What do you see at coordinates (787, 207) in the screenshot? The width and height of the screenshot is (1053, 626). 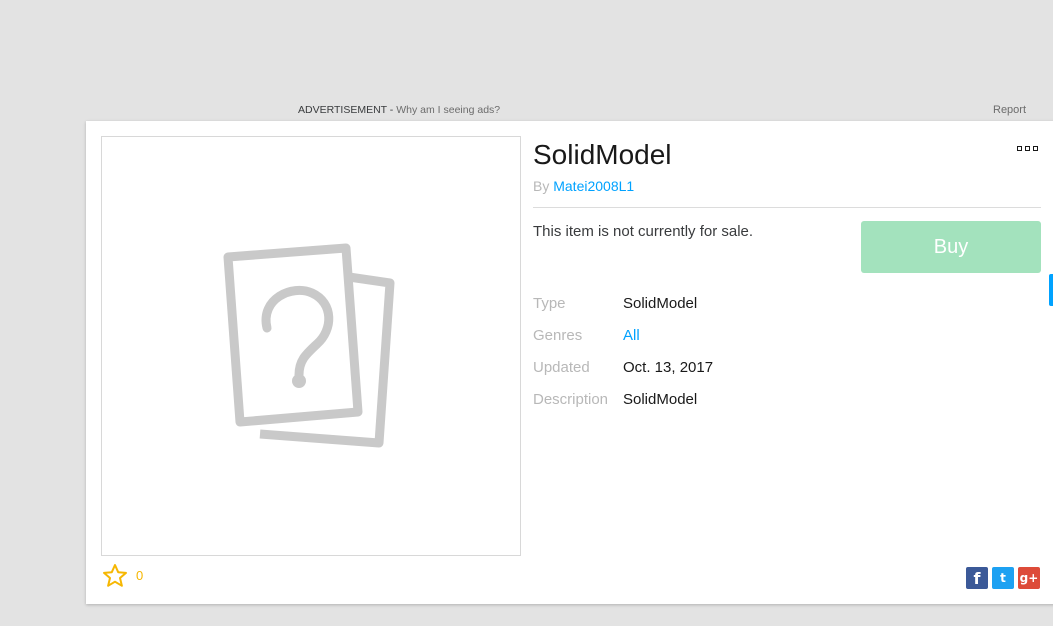 I see `title-divider` at bounding box center [787, 207].